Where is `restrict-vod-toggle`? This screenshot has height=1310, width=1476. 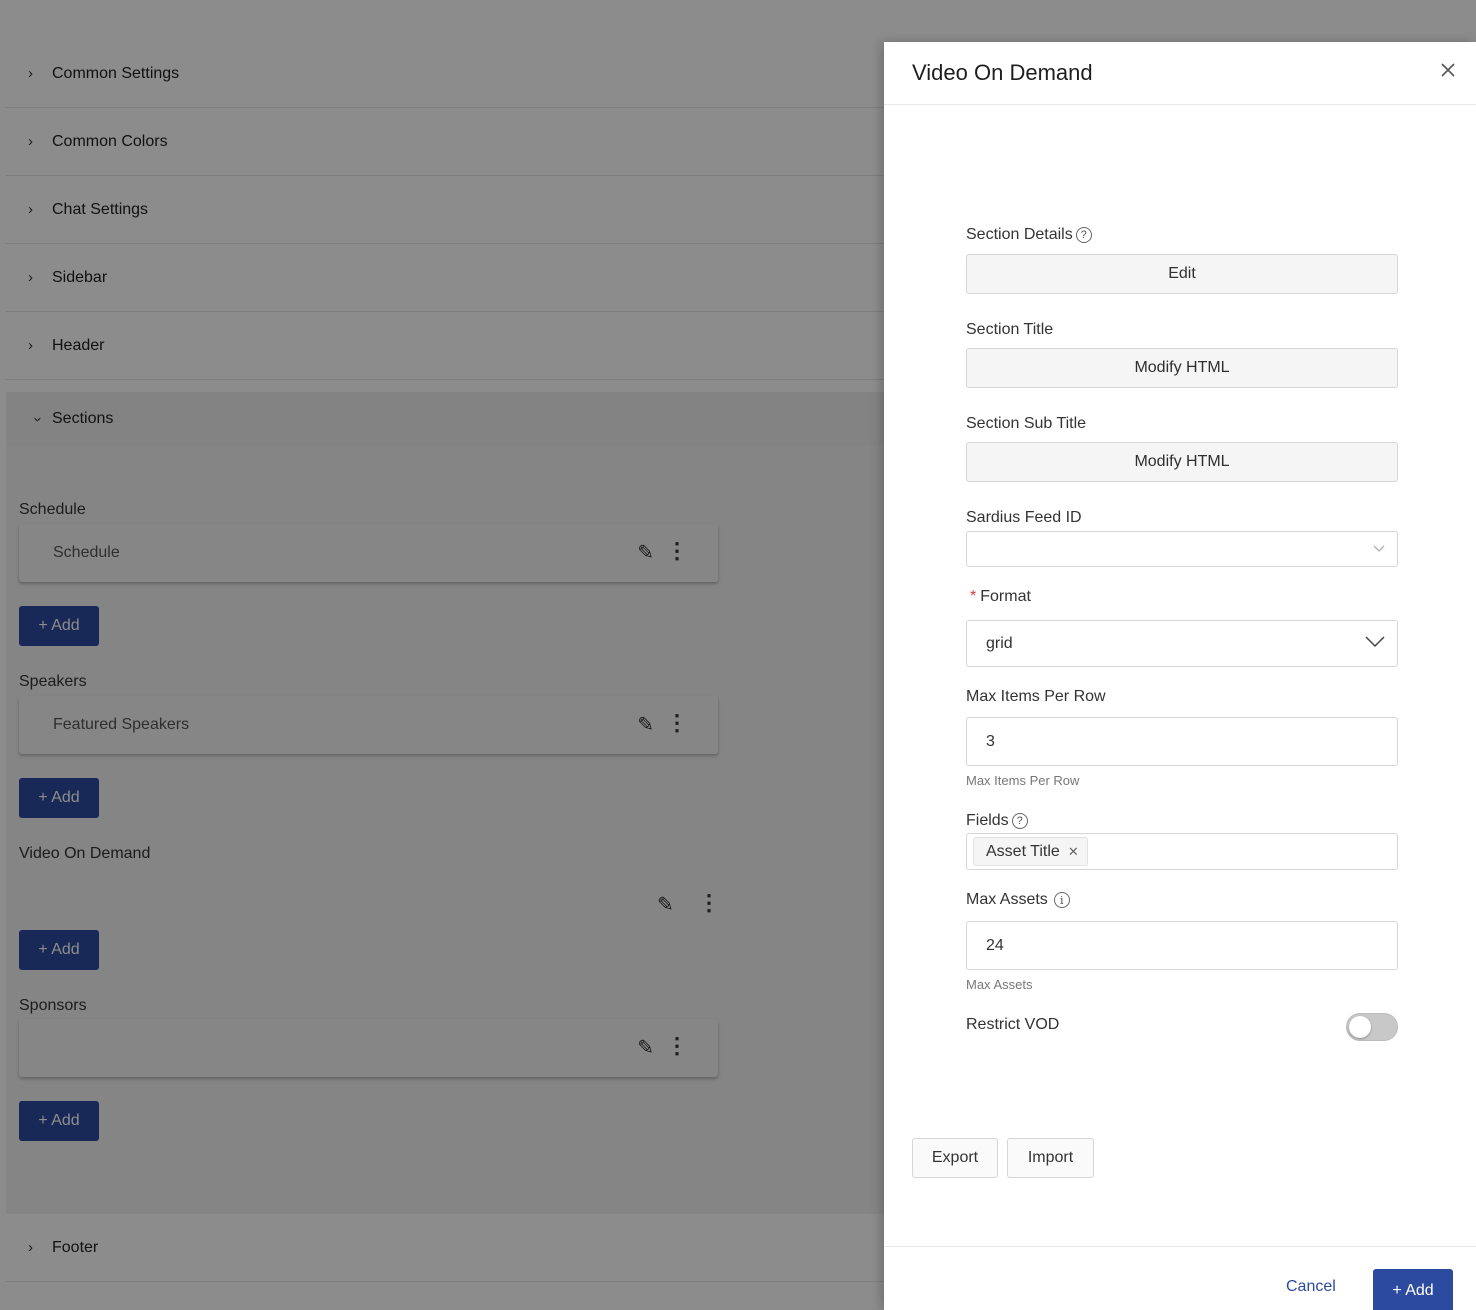
restrict-vod-toggle is located at coordinates (1372, 1027).